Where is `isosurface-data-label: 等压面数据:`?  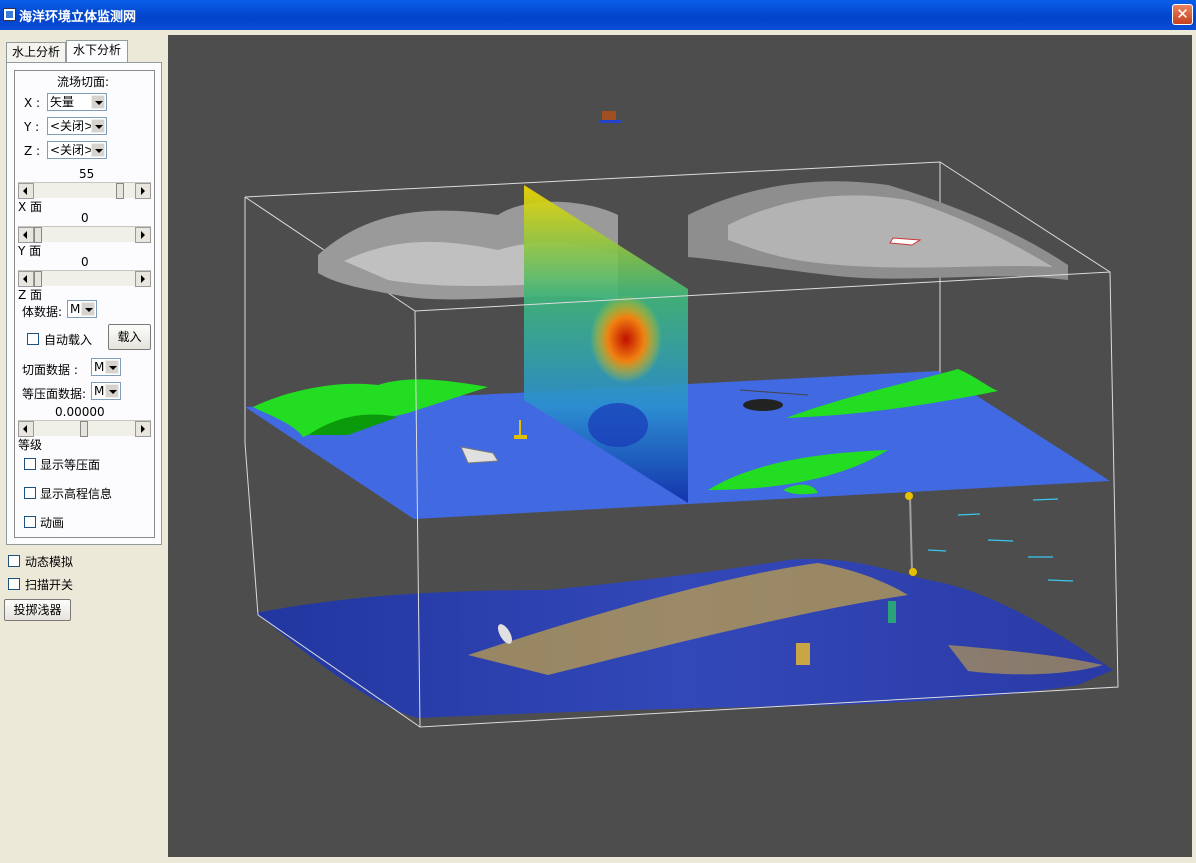
isosurface-data-label: 等压面数据: is located at coordinates (54, 394).